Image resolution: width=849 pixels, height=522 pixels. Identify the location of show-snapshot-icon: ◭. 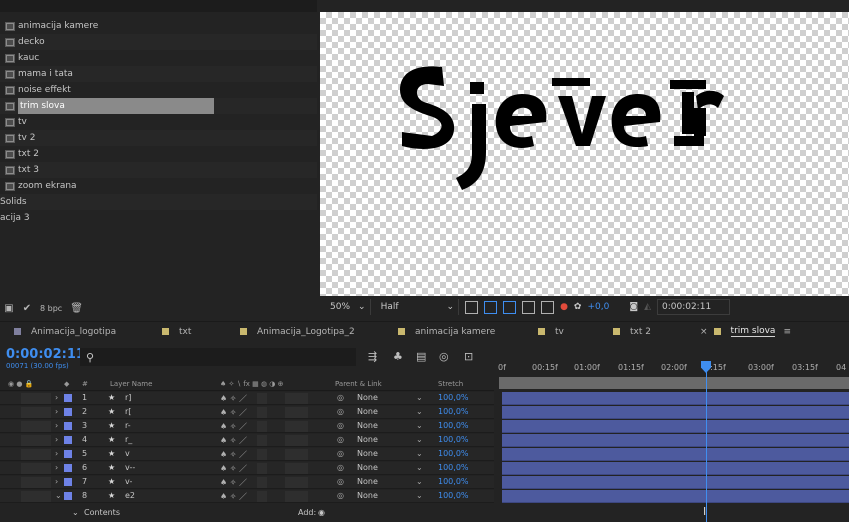
(647, 307).